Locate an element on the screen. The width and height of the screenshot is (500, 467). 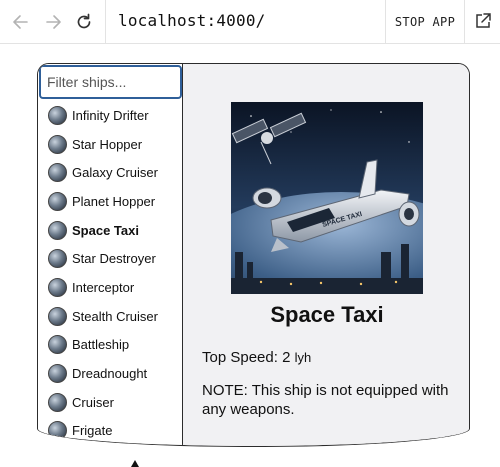
ship-list-item: Stealth Cruiser is located at coordinates (110, 316).